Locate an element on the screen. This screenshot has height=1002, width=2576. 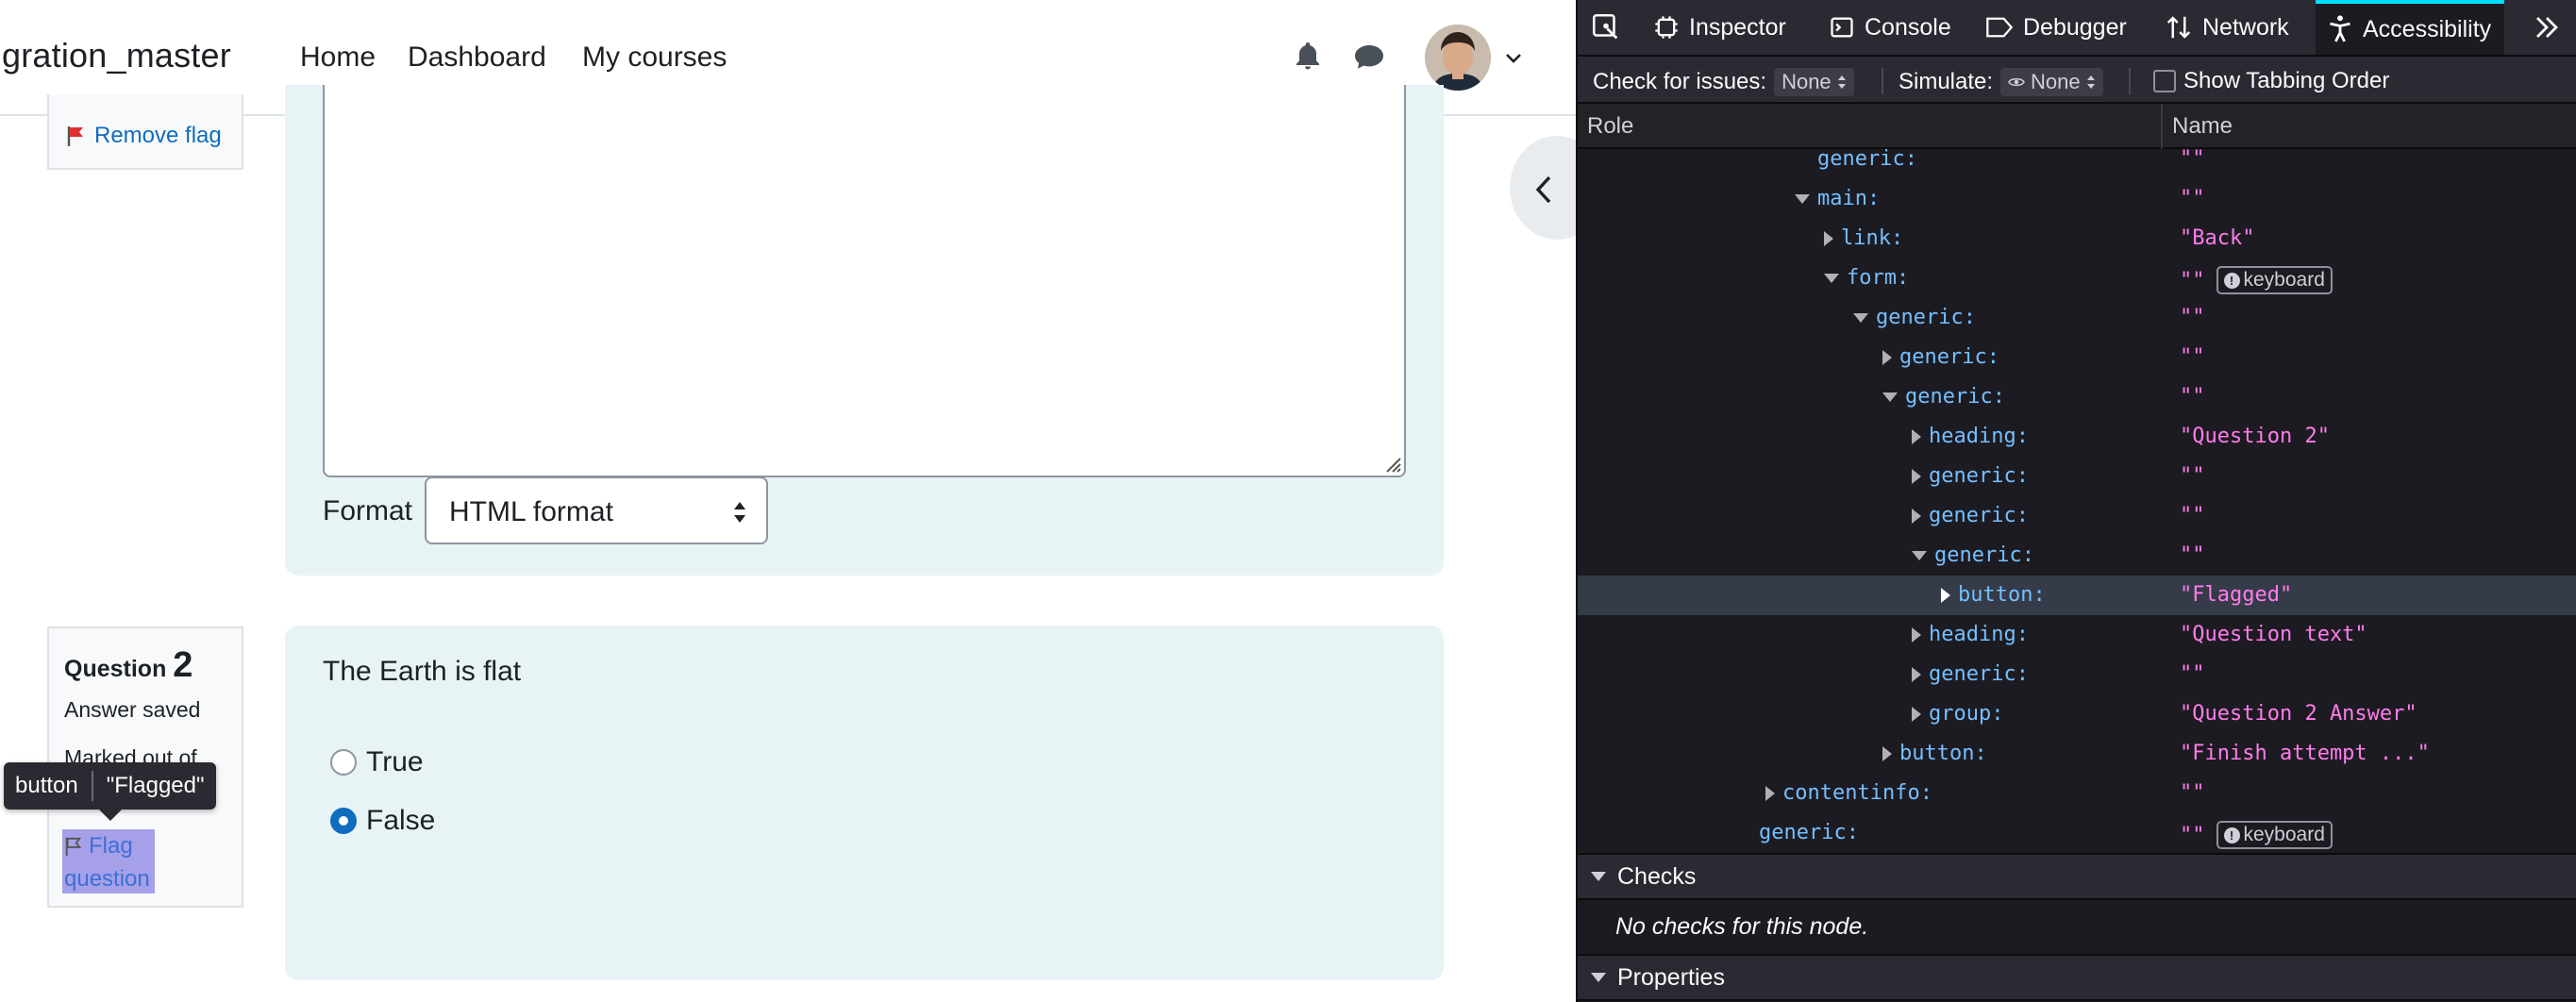
tab-accessibility: Accessibility is located at coordinates (2410, 27).